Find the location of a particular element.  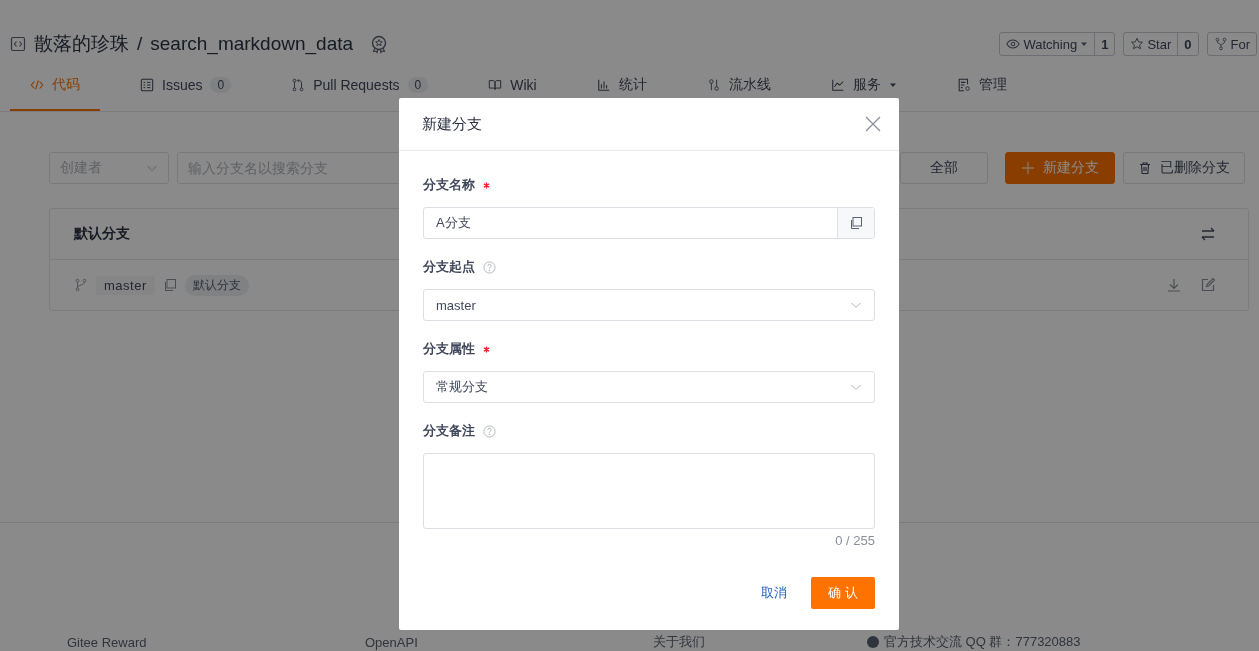

close-icon is located at coordinates (873, 124).